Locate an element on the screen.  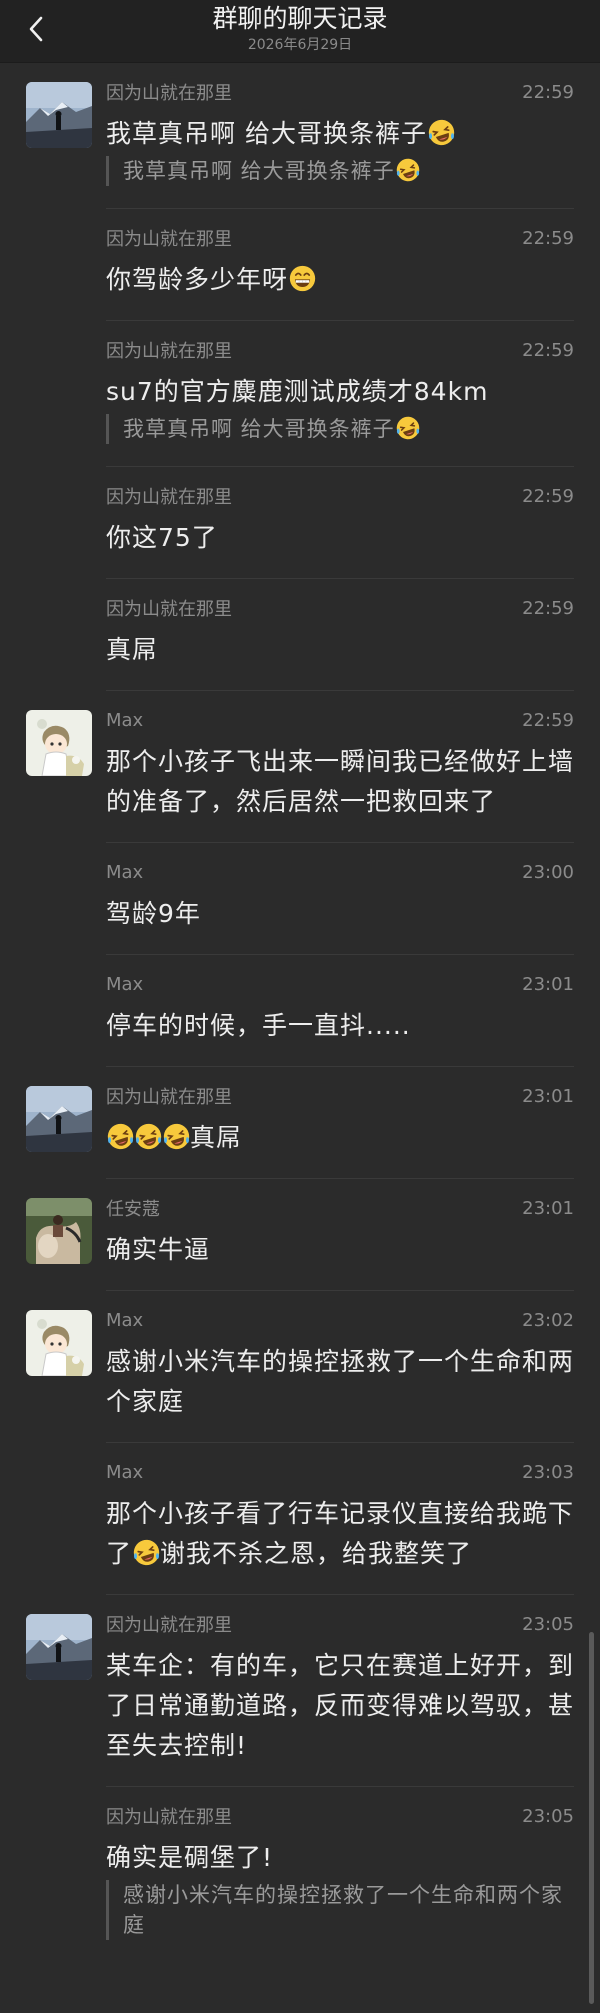
message-text: su7的官方麋鹿测试成绩才84km is located at coordinates (340, 392).